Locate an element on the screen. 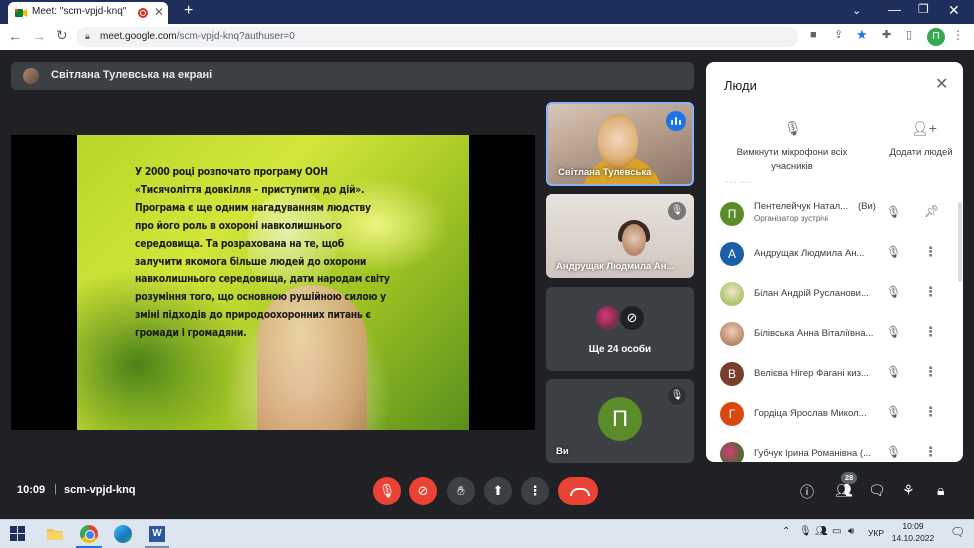 The height and width of the screenshot is (548, 974). tray-date: 14.10.2022 is located at coordinates (913, 538).